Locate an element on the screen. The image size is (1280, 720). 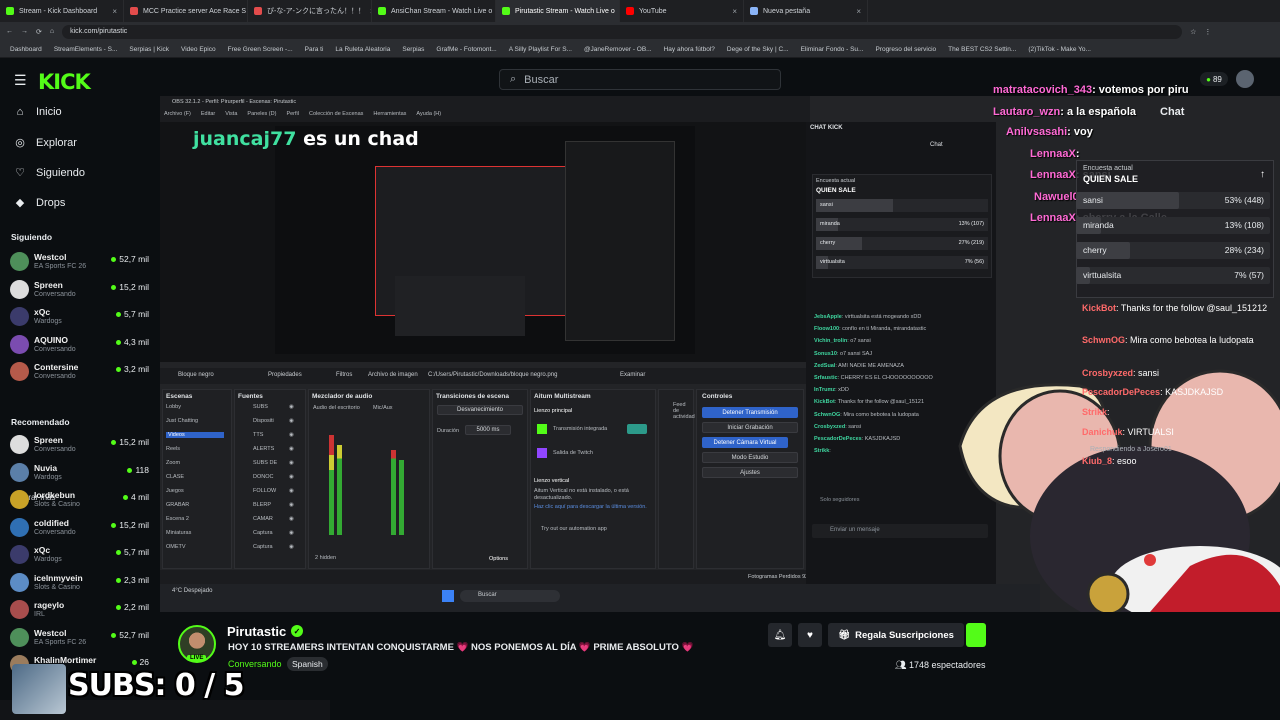
duration-field: 5000 ms is located at coordinates (488, 430).